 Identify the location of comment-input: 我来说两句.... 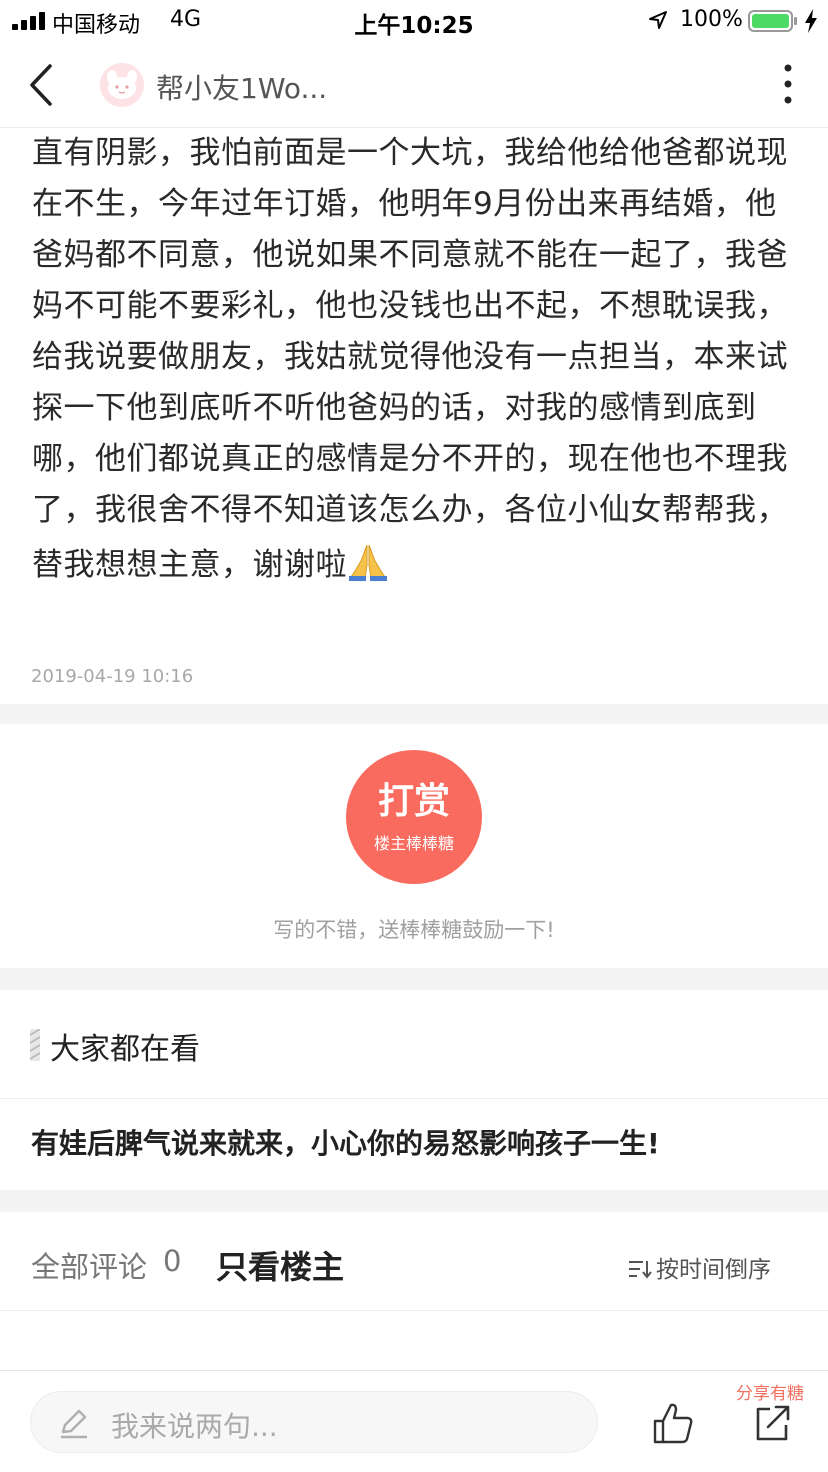
(314, 1422).